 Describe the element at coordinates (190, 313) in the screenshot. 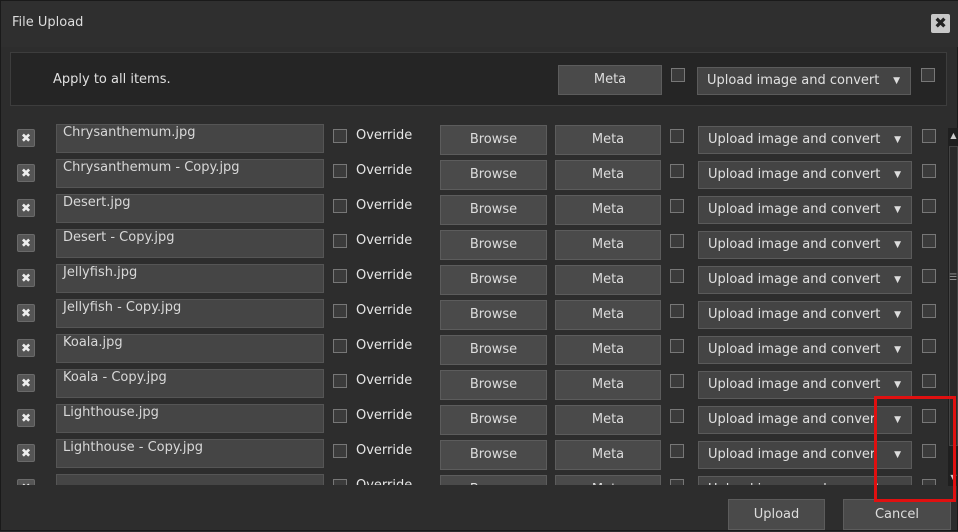

I see `file-name-field: Jellyfish - Copy.jpg` at that location.